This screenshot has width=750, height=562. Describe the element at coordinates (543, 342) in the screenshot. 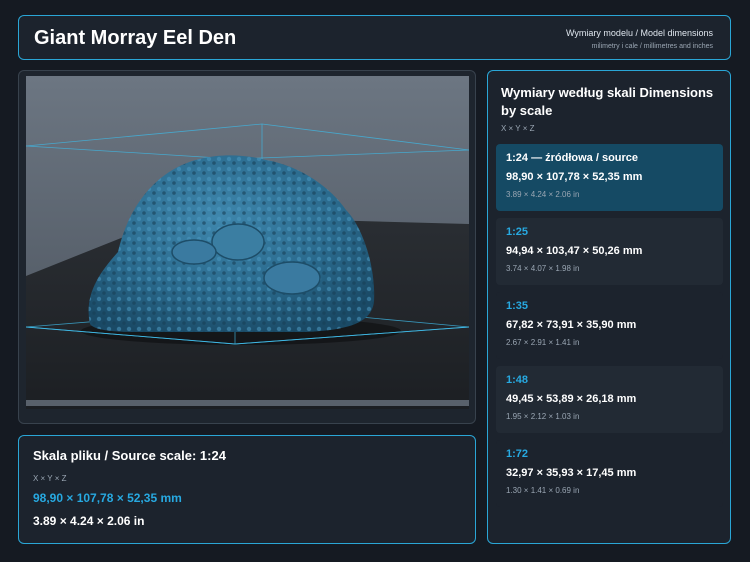

I see `scale-dimensions-inches: 2.67 × 2.91 × 1.41 in` at that location.